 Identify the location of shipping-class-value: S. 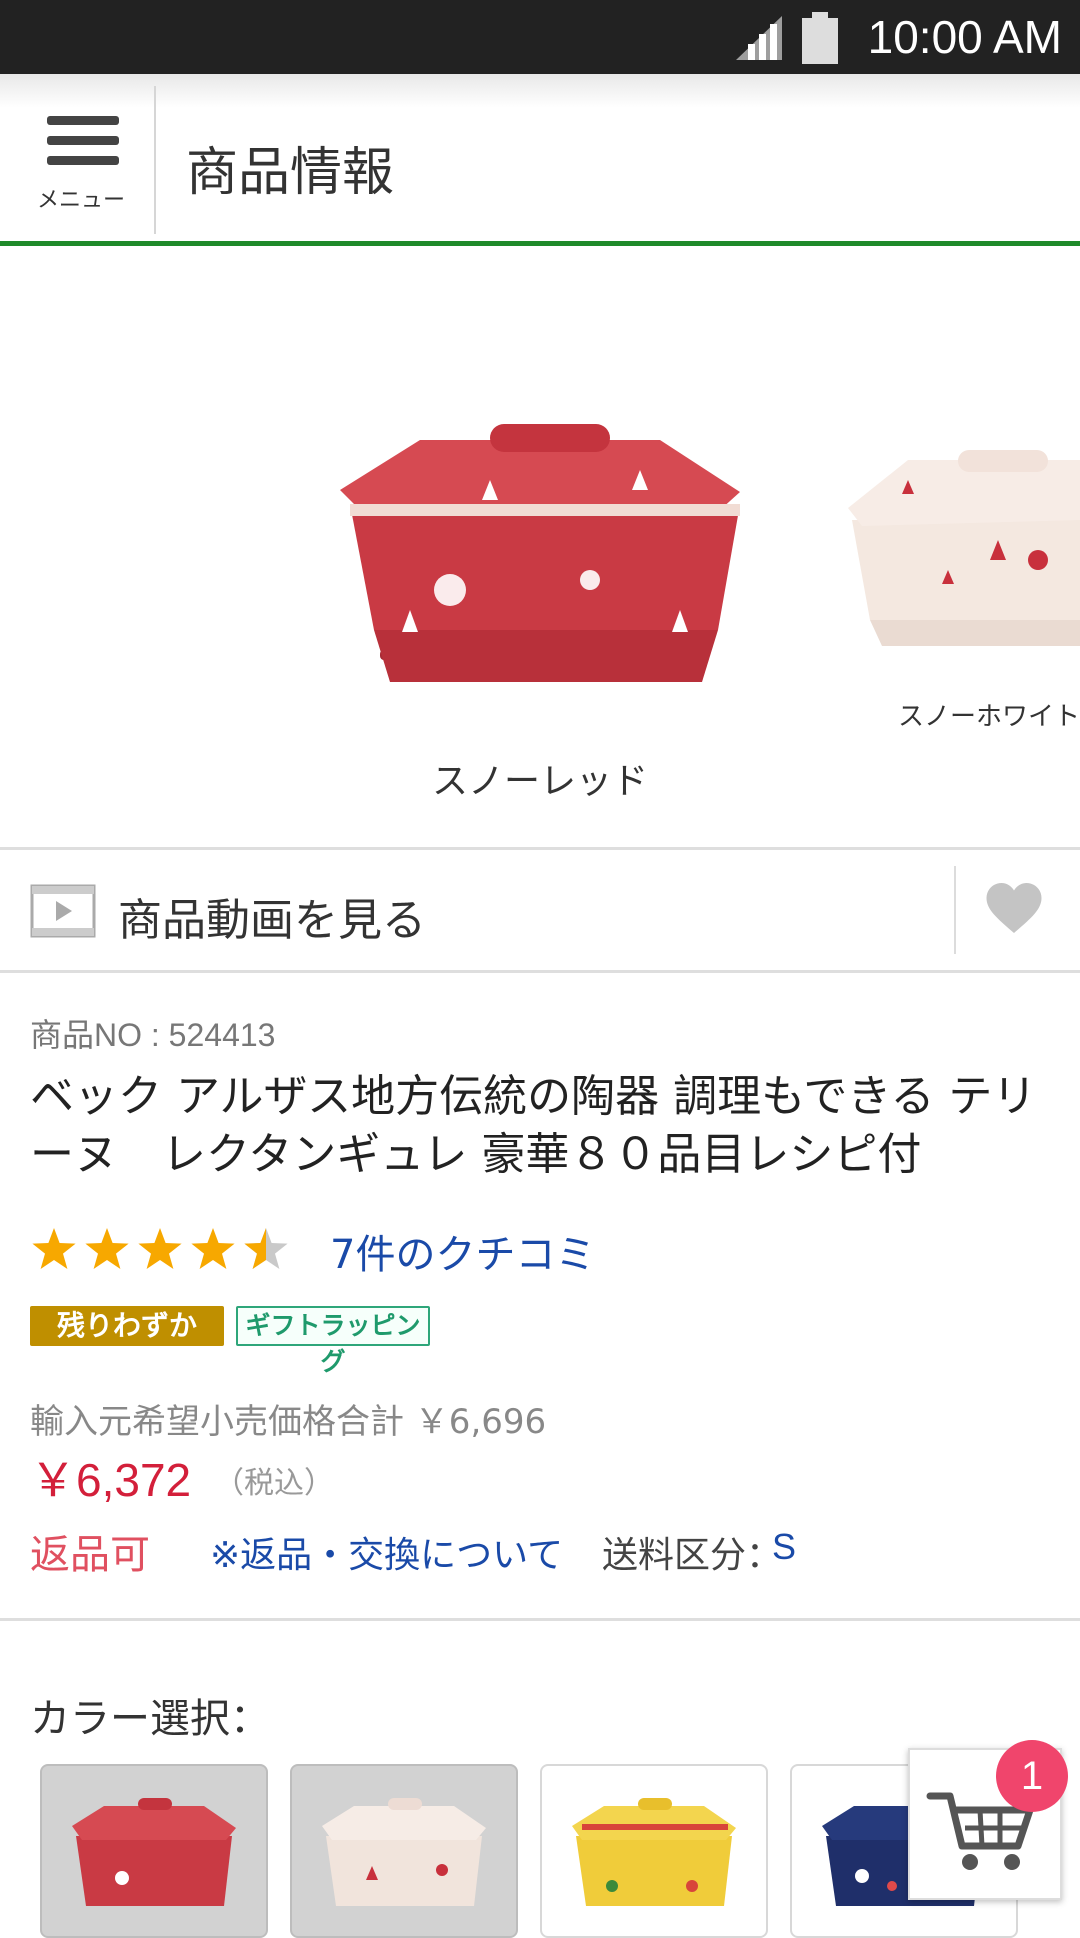
(784, 1547).